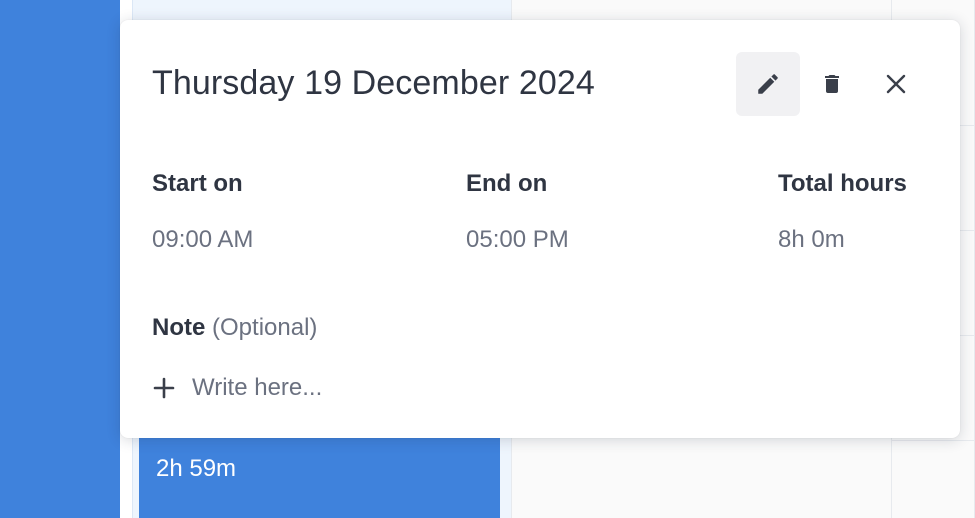  I want to click on pencil-icon, so click(768, 84).